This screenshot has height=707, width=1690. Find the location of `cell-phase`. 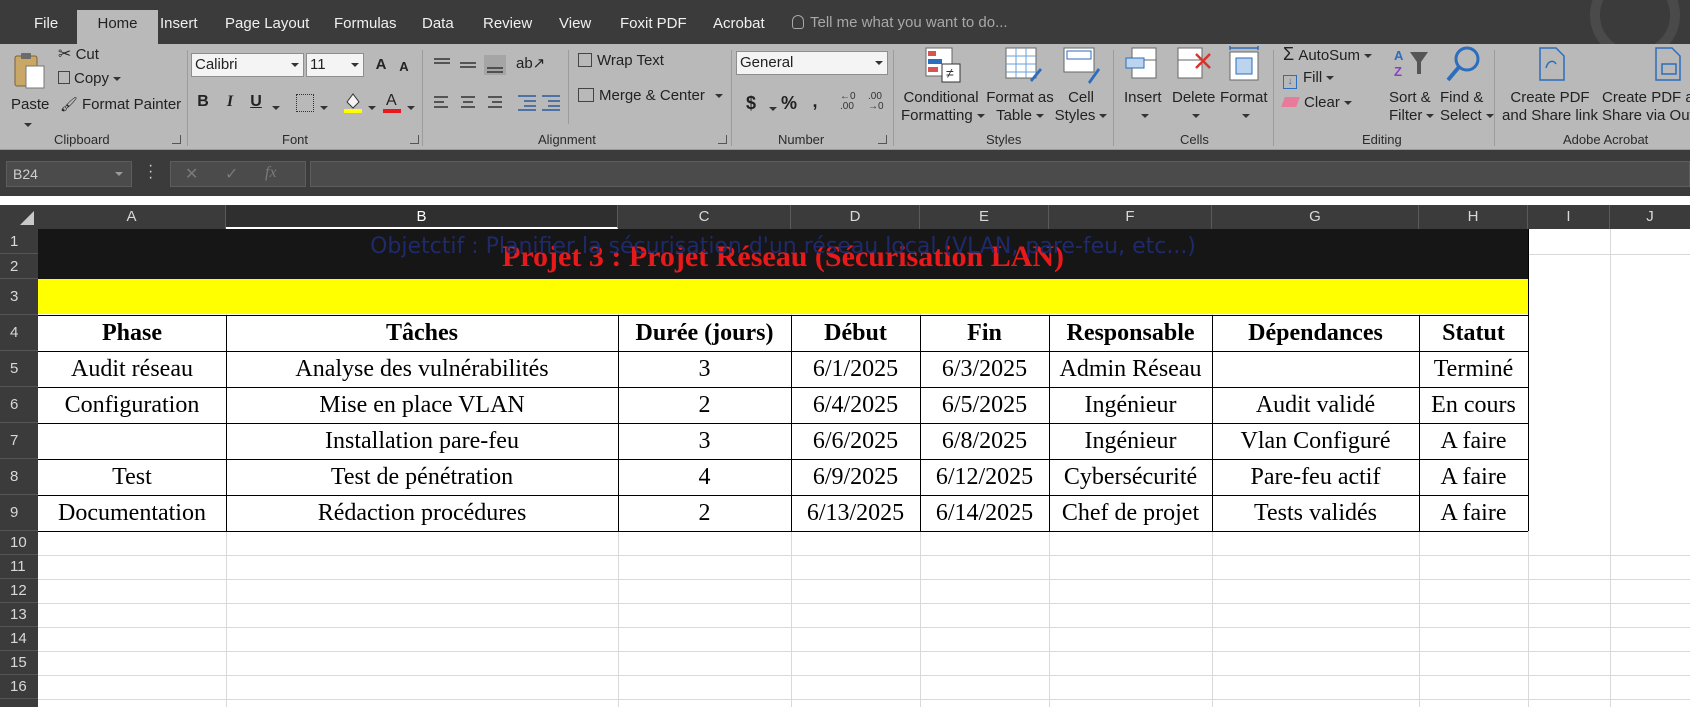

cell-phase is located at coordinates (132, 441).